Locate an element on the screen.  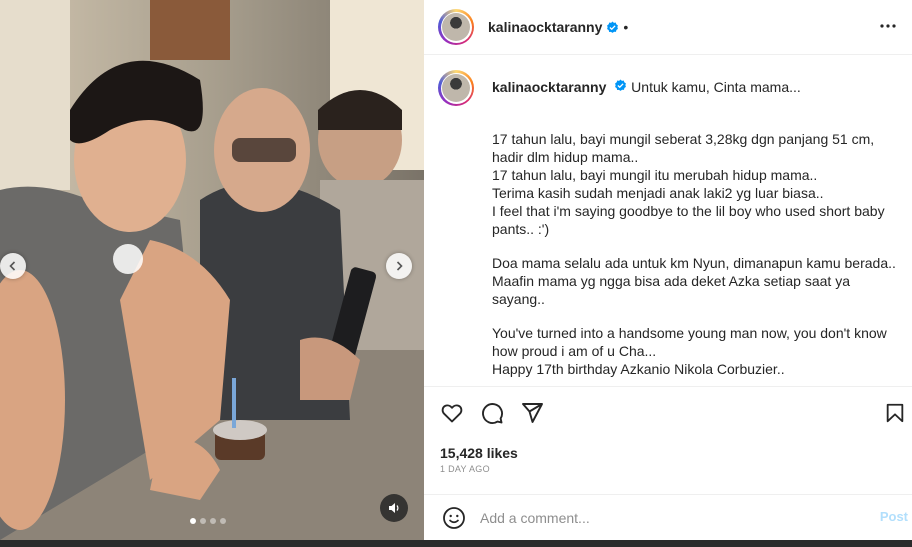
chevron-right-icon is located at coordinates (399, 266).